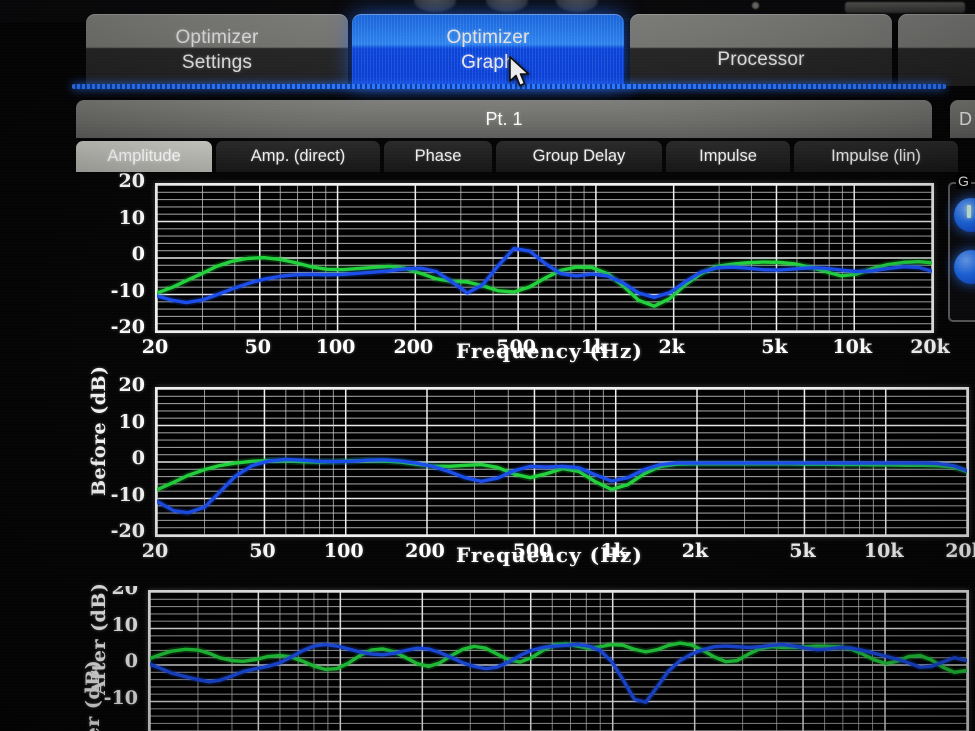 Image resolution: width=975 pixels, height=731 pixels. I want to click on point-tab-clipped-label: D, so click(965, 118).